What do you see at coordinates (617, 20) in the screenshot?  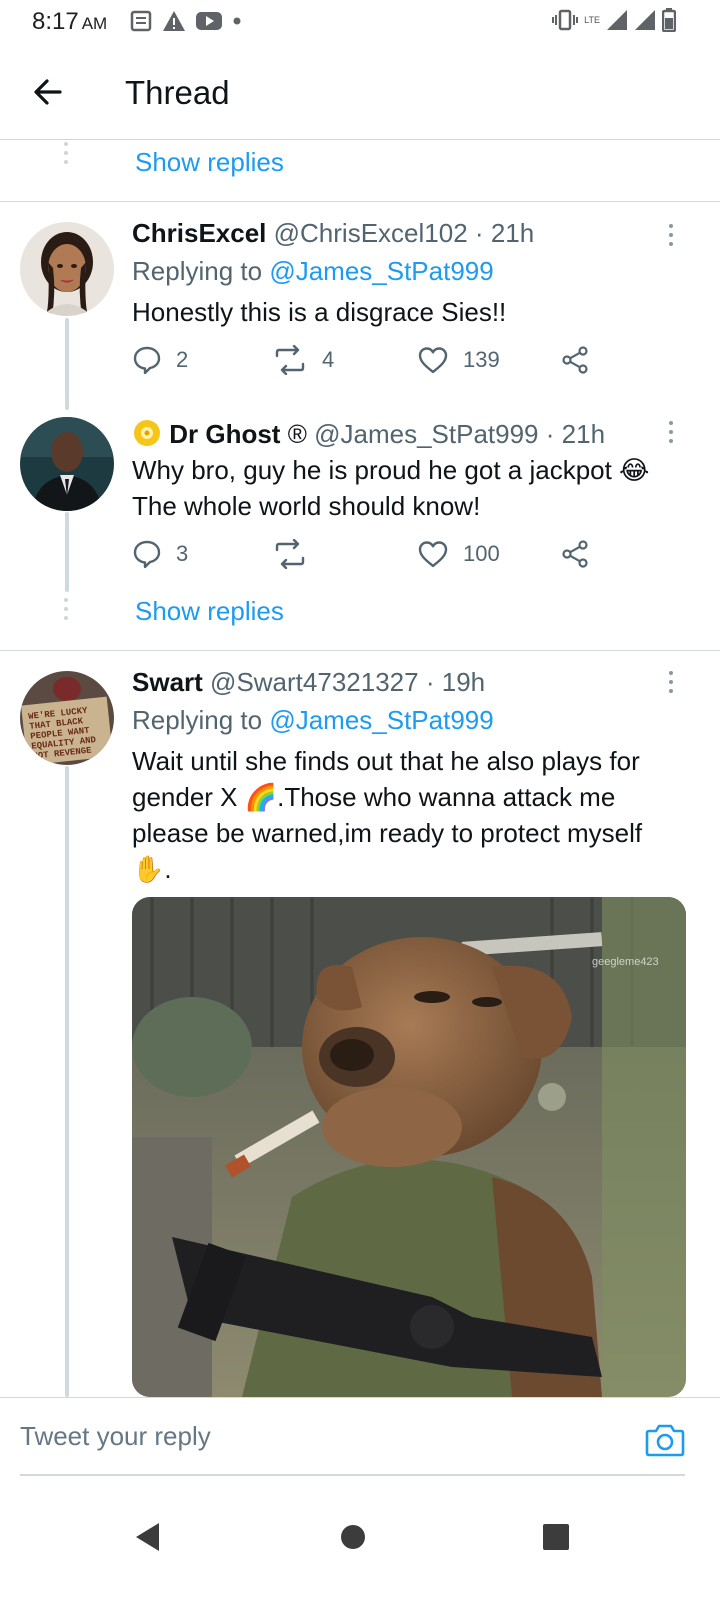 I see `signal-icon` at bounding box center [617, 20].